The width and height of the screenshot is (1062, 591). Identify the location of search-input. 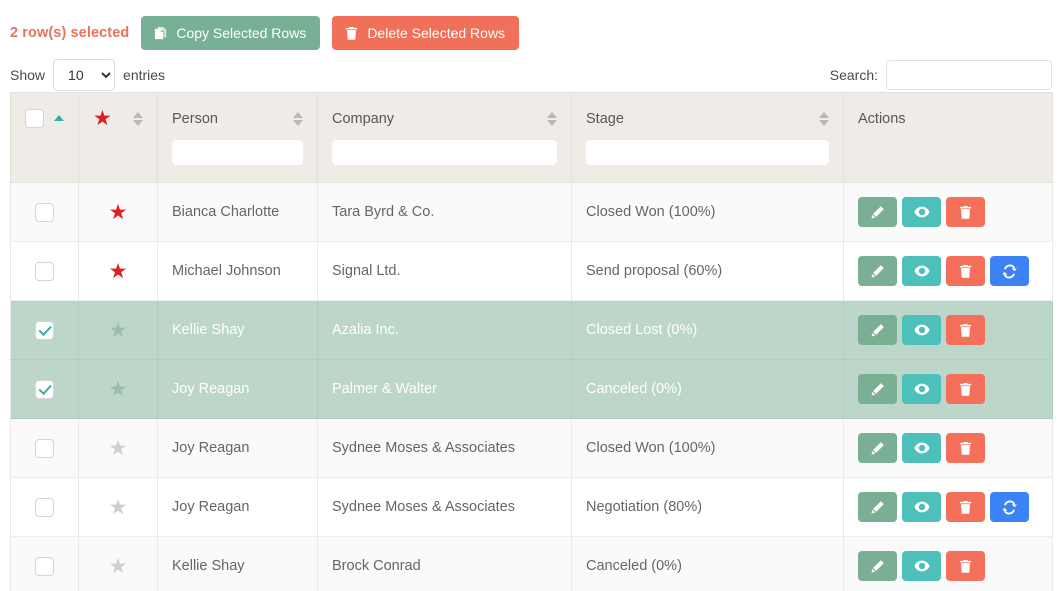
(969, 75).